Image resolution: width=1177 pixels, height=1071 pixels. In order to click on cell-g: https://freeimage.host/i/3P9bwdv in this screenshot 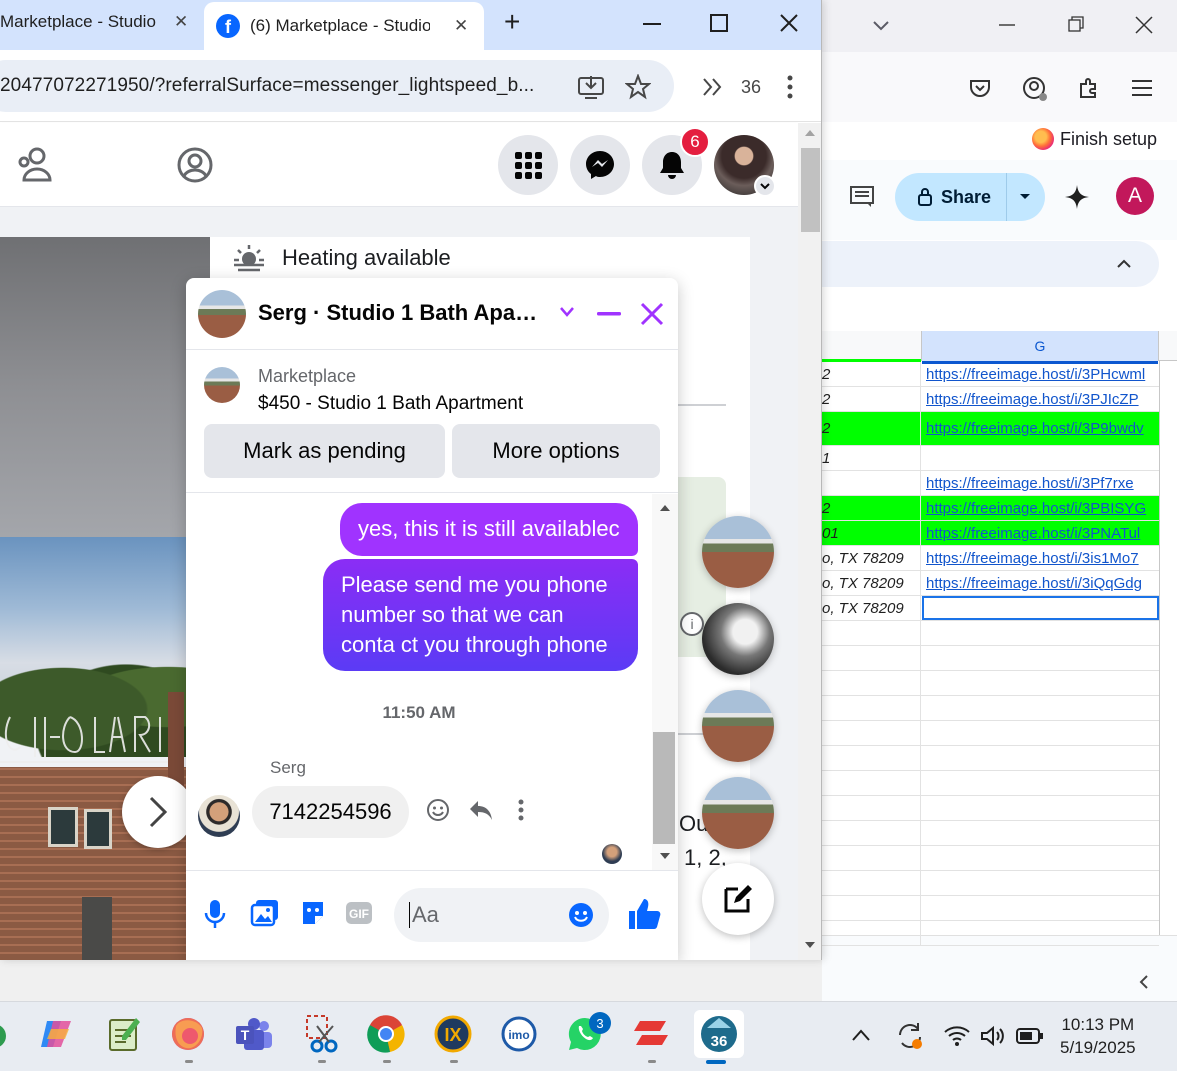, I will do `click(1040, 428)`.